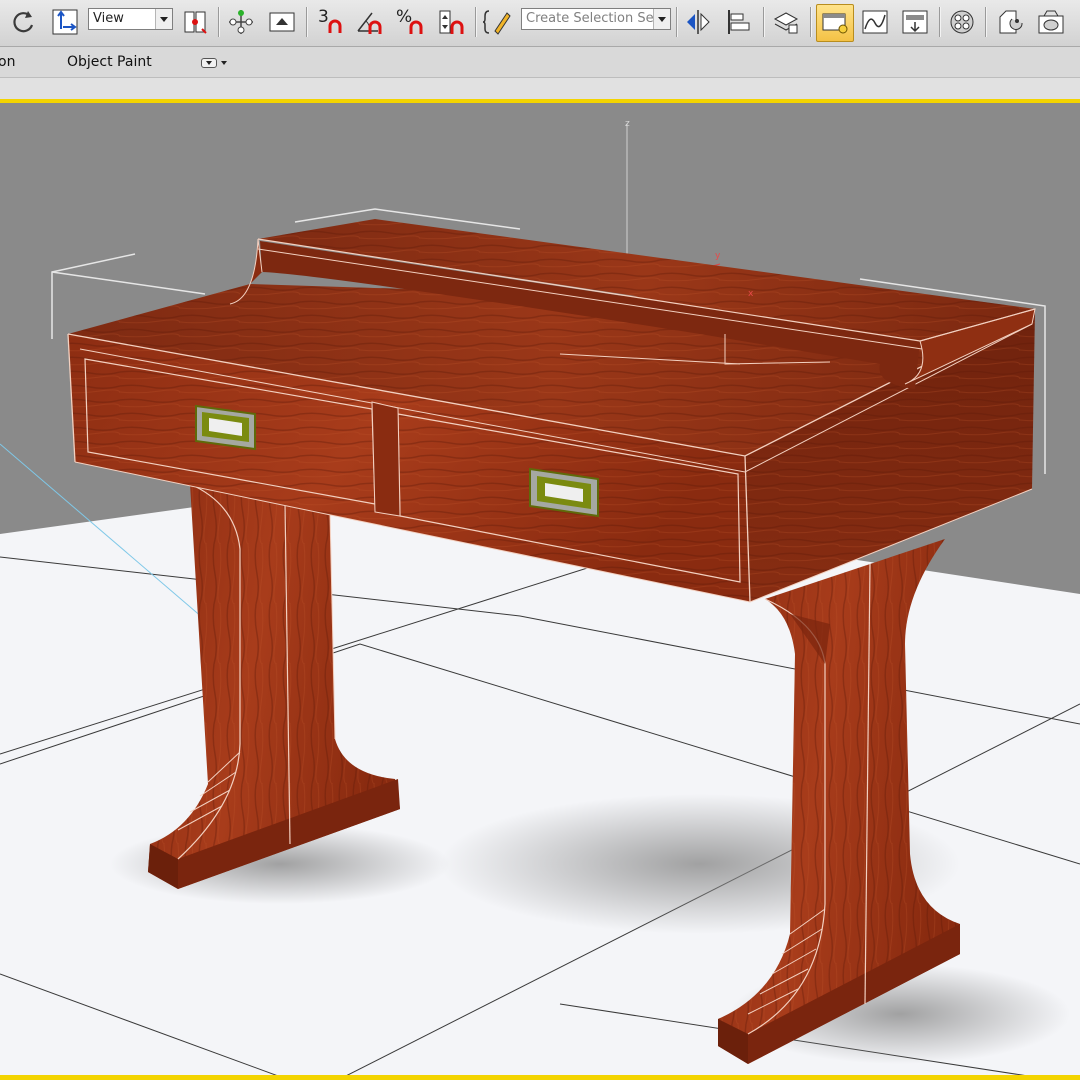 This screenshot has height=1080, width=1080. What do you see at coordinates (109, 62) in the screenshot?
I see `ribbon-tab-object-paint: Object Paint` at bounding box center [109, 62].